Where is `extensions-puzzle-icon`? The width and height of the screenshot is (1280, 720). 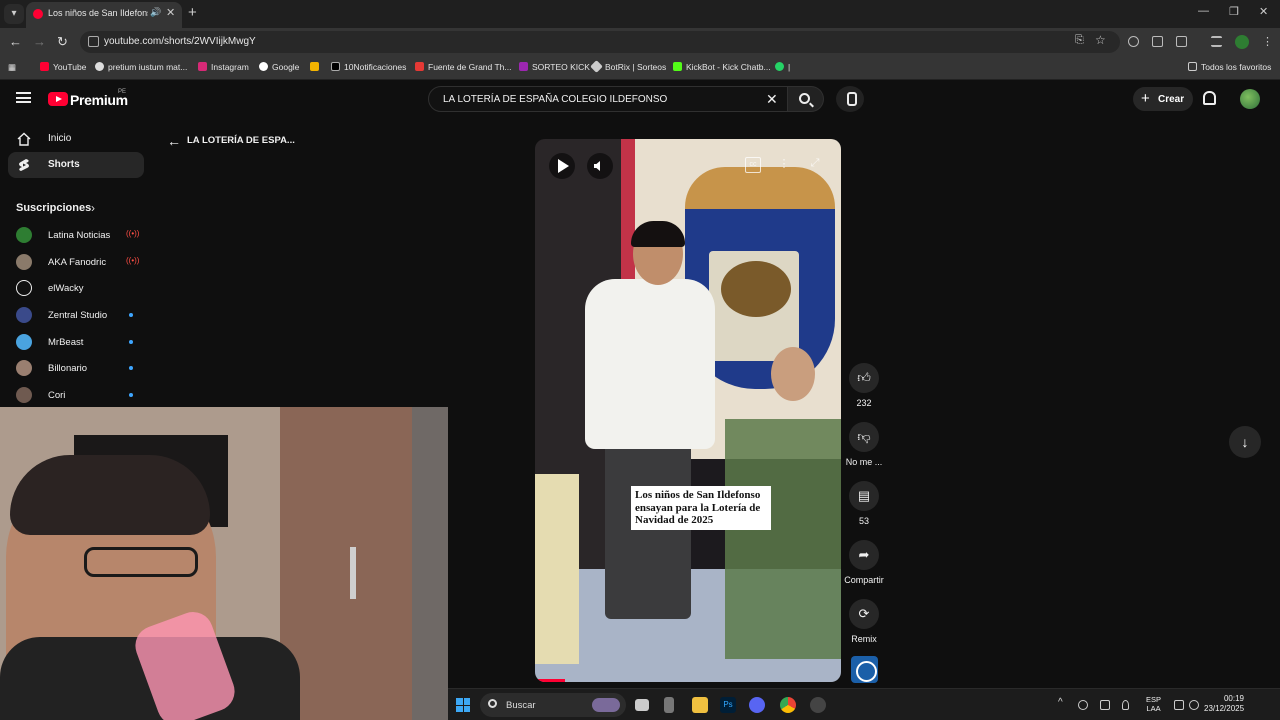 extensions-puzzle-icon is located at coordinates (1181, 41).